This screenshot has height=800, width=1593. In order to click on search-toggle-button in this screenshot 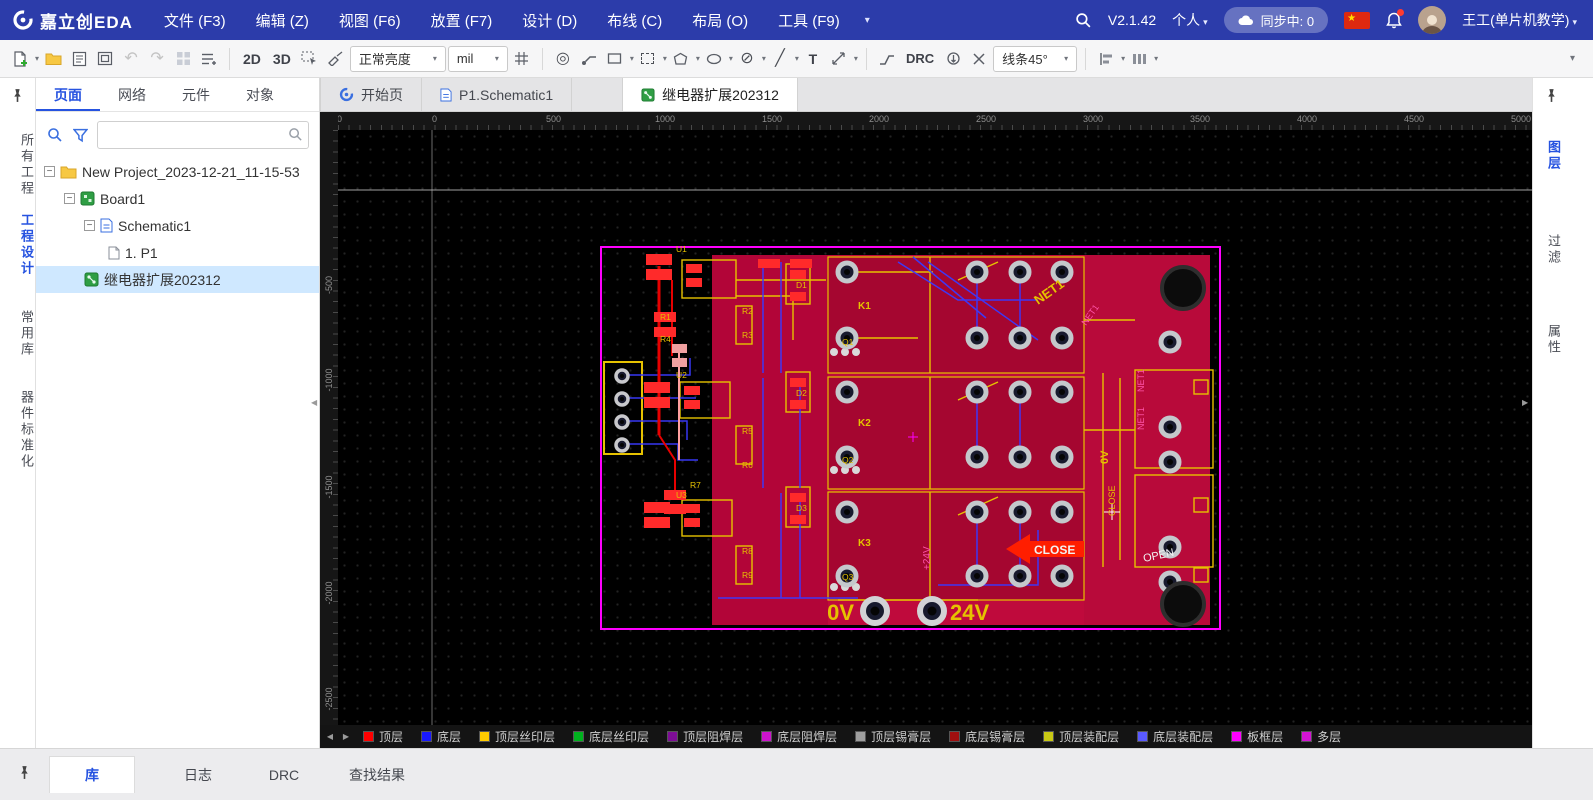, I will do `click(55, 135)`.